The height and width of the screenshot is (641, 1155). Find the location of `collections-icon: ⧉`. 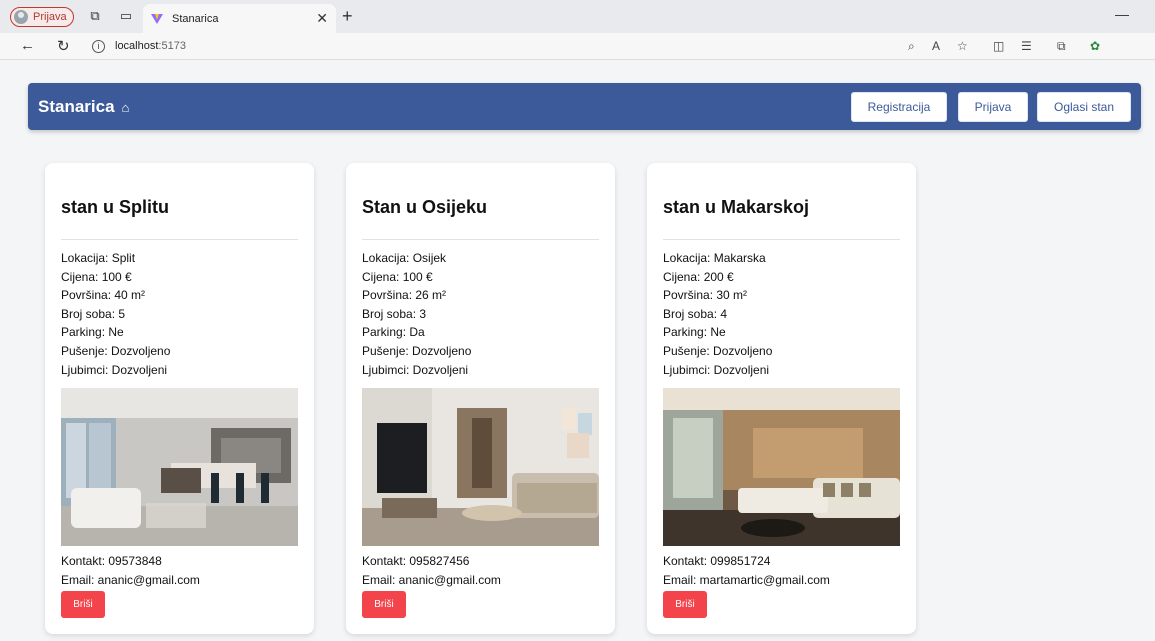

collections-icon: ⧉ is located at coordinates (1061, 46).